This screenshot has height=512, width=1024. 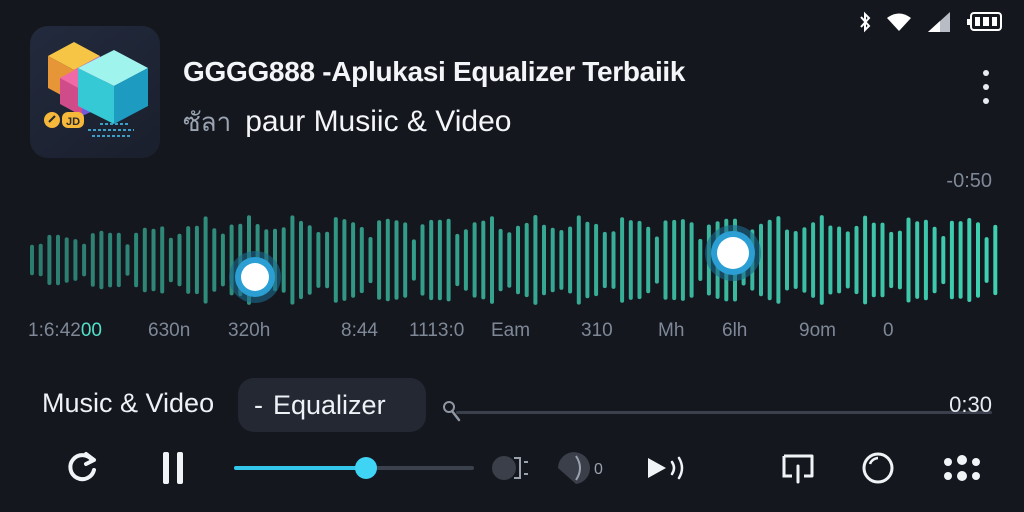 I want to click on repeat-button, so click(x=82, y=468).